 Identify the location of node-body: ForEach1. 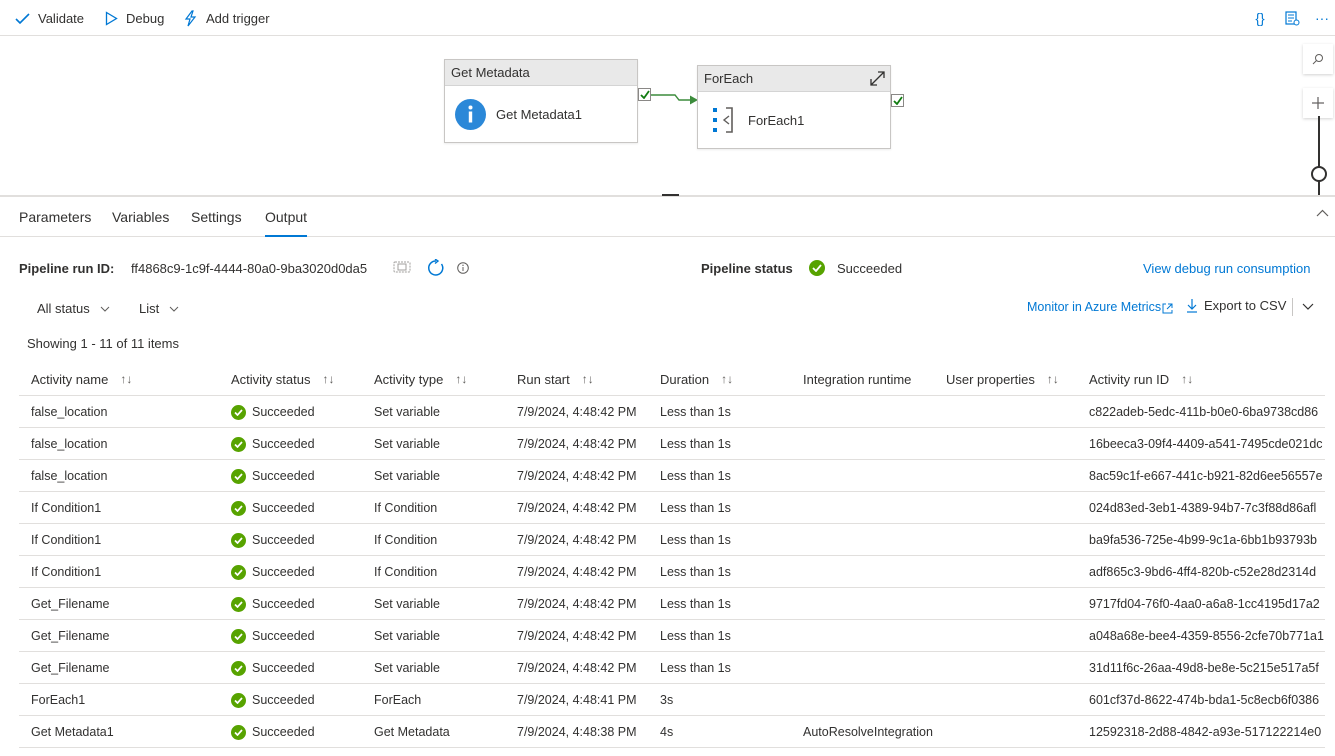
(794, 120).